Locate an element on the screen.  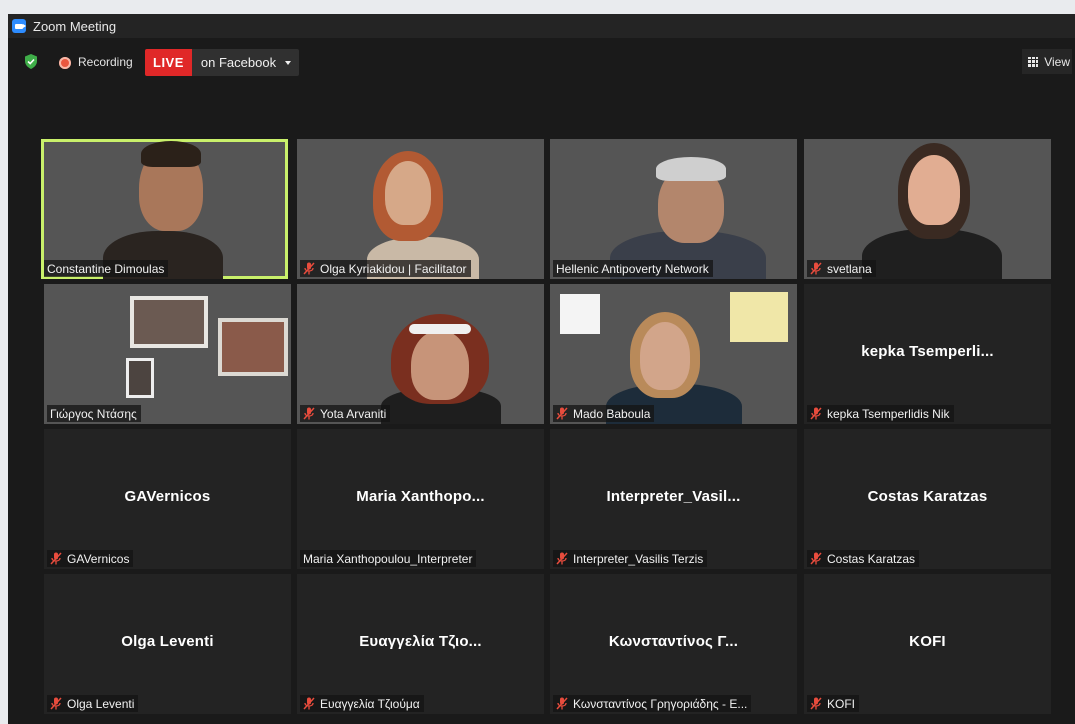
participant-nametag: svetlana is located at coordinates (841, 268).